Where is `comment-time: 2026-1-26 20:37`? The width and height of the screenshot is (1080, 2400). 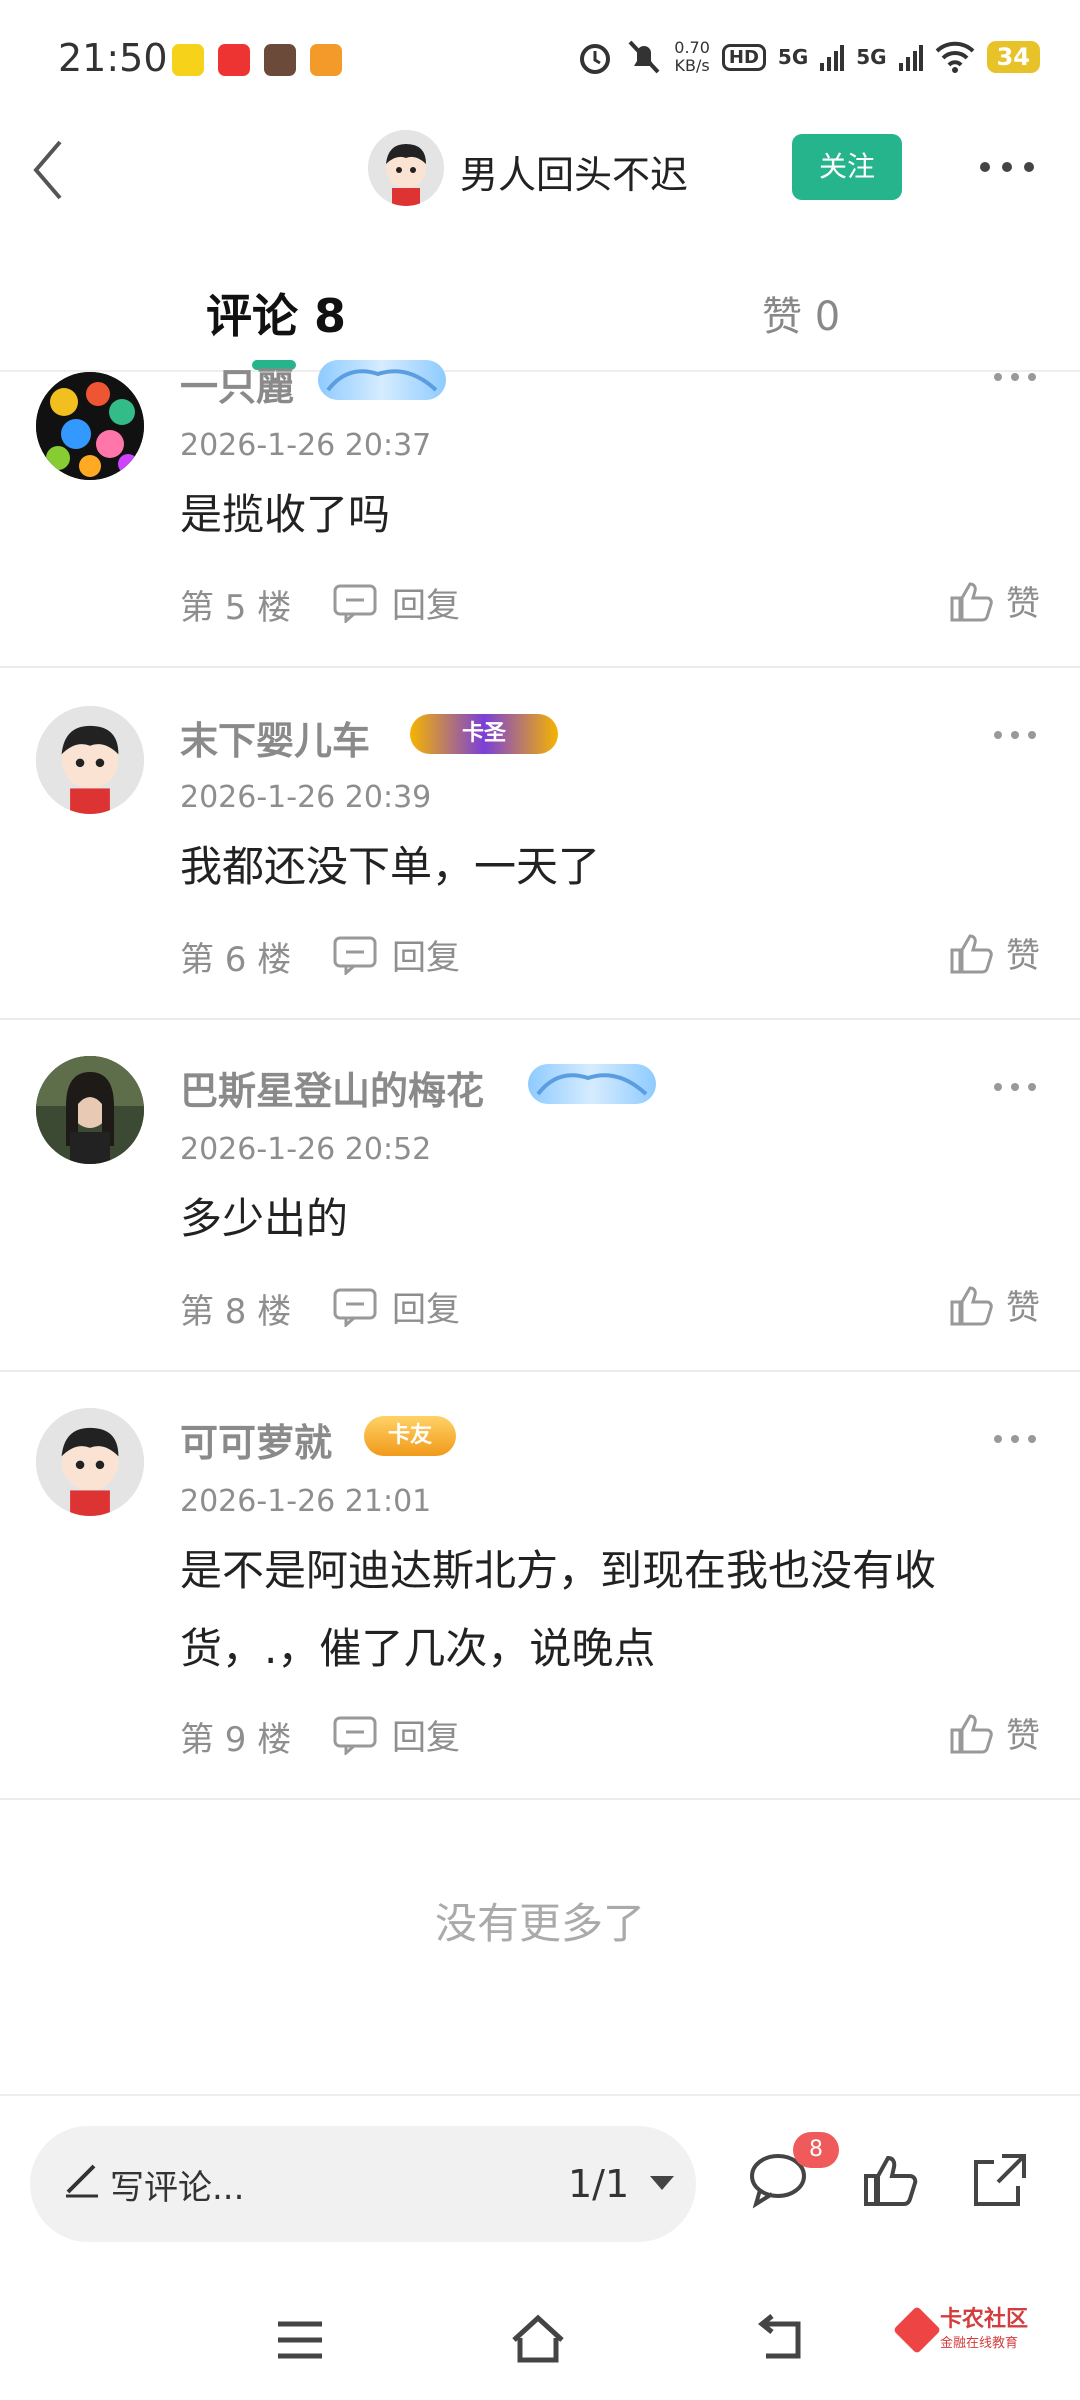 comment-time: 2026-1-26 20:37 is located at coordinates (306, 445).